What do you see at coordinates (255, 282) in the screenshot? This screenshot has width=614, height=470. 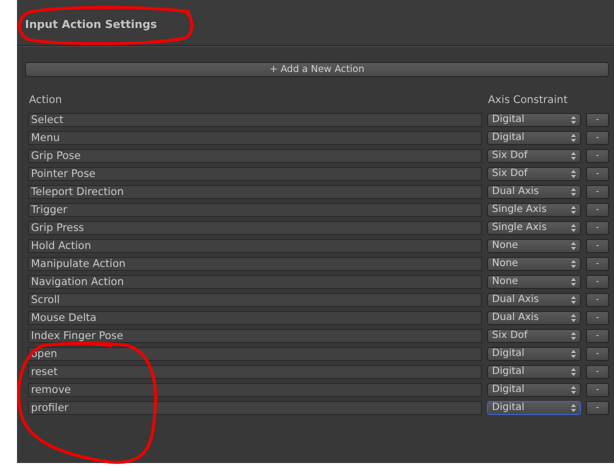 I see `action-name-field: Navigation Action` at bounding box center [255, 282].